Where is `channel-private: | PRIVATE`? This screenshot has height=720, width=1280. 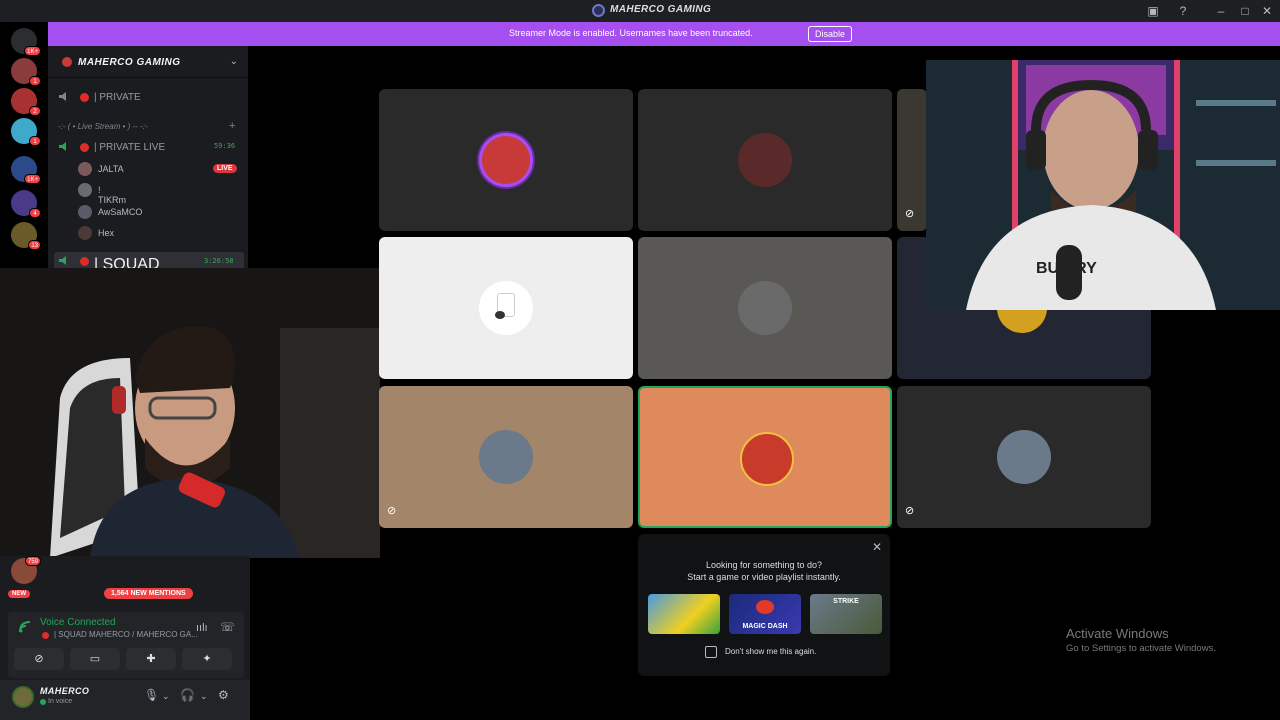 channel-private: | PRIVATE is located at coordinates (151, 97).